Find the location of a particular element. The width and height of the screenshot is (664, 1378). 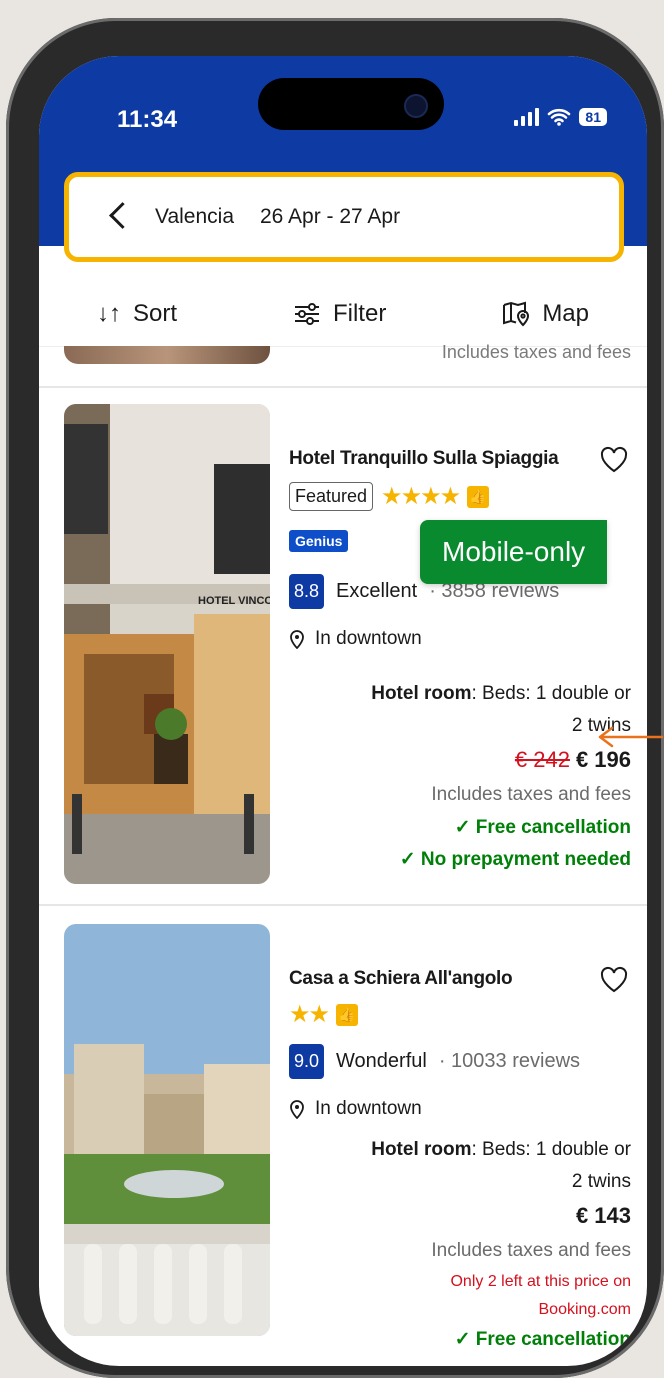

dynamic-island is located at coordinates (351, 104).